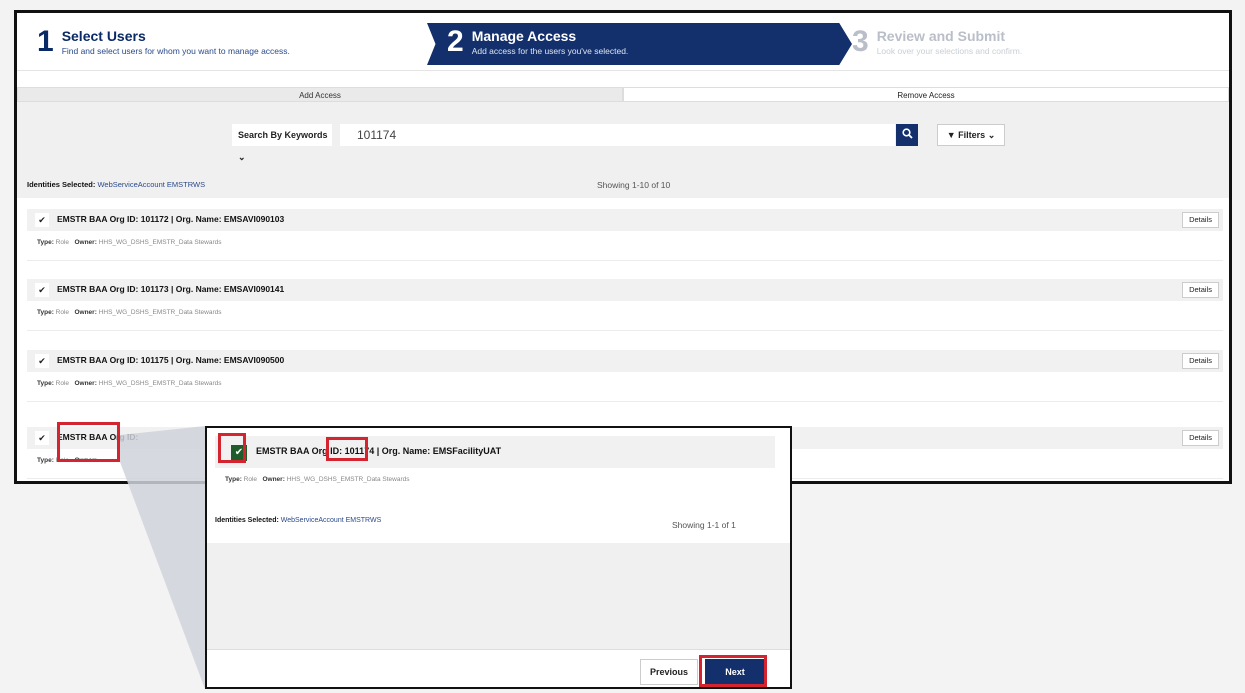  I want to click on access-tabs: Add Access Remove Access, so click(623, 94).